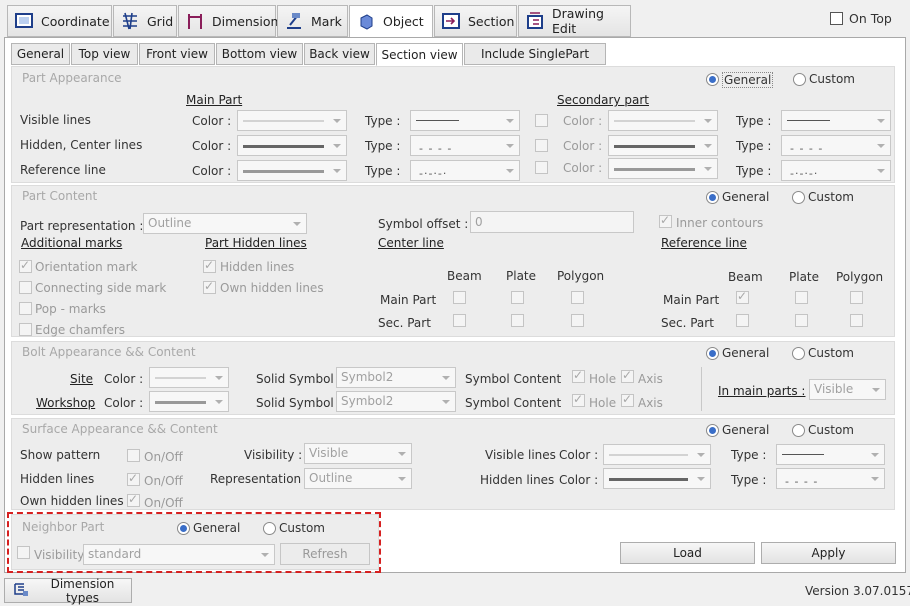  I want to click on symbol-content-label: Symbol Content, so click(513, 379).